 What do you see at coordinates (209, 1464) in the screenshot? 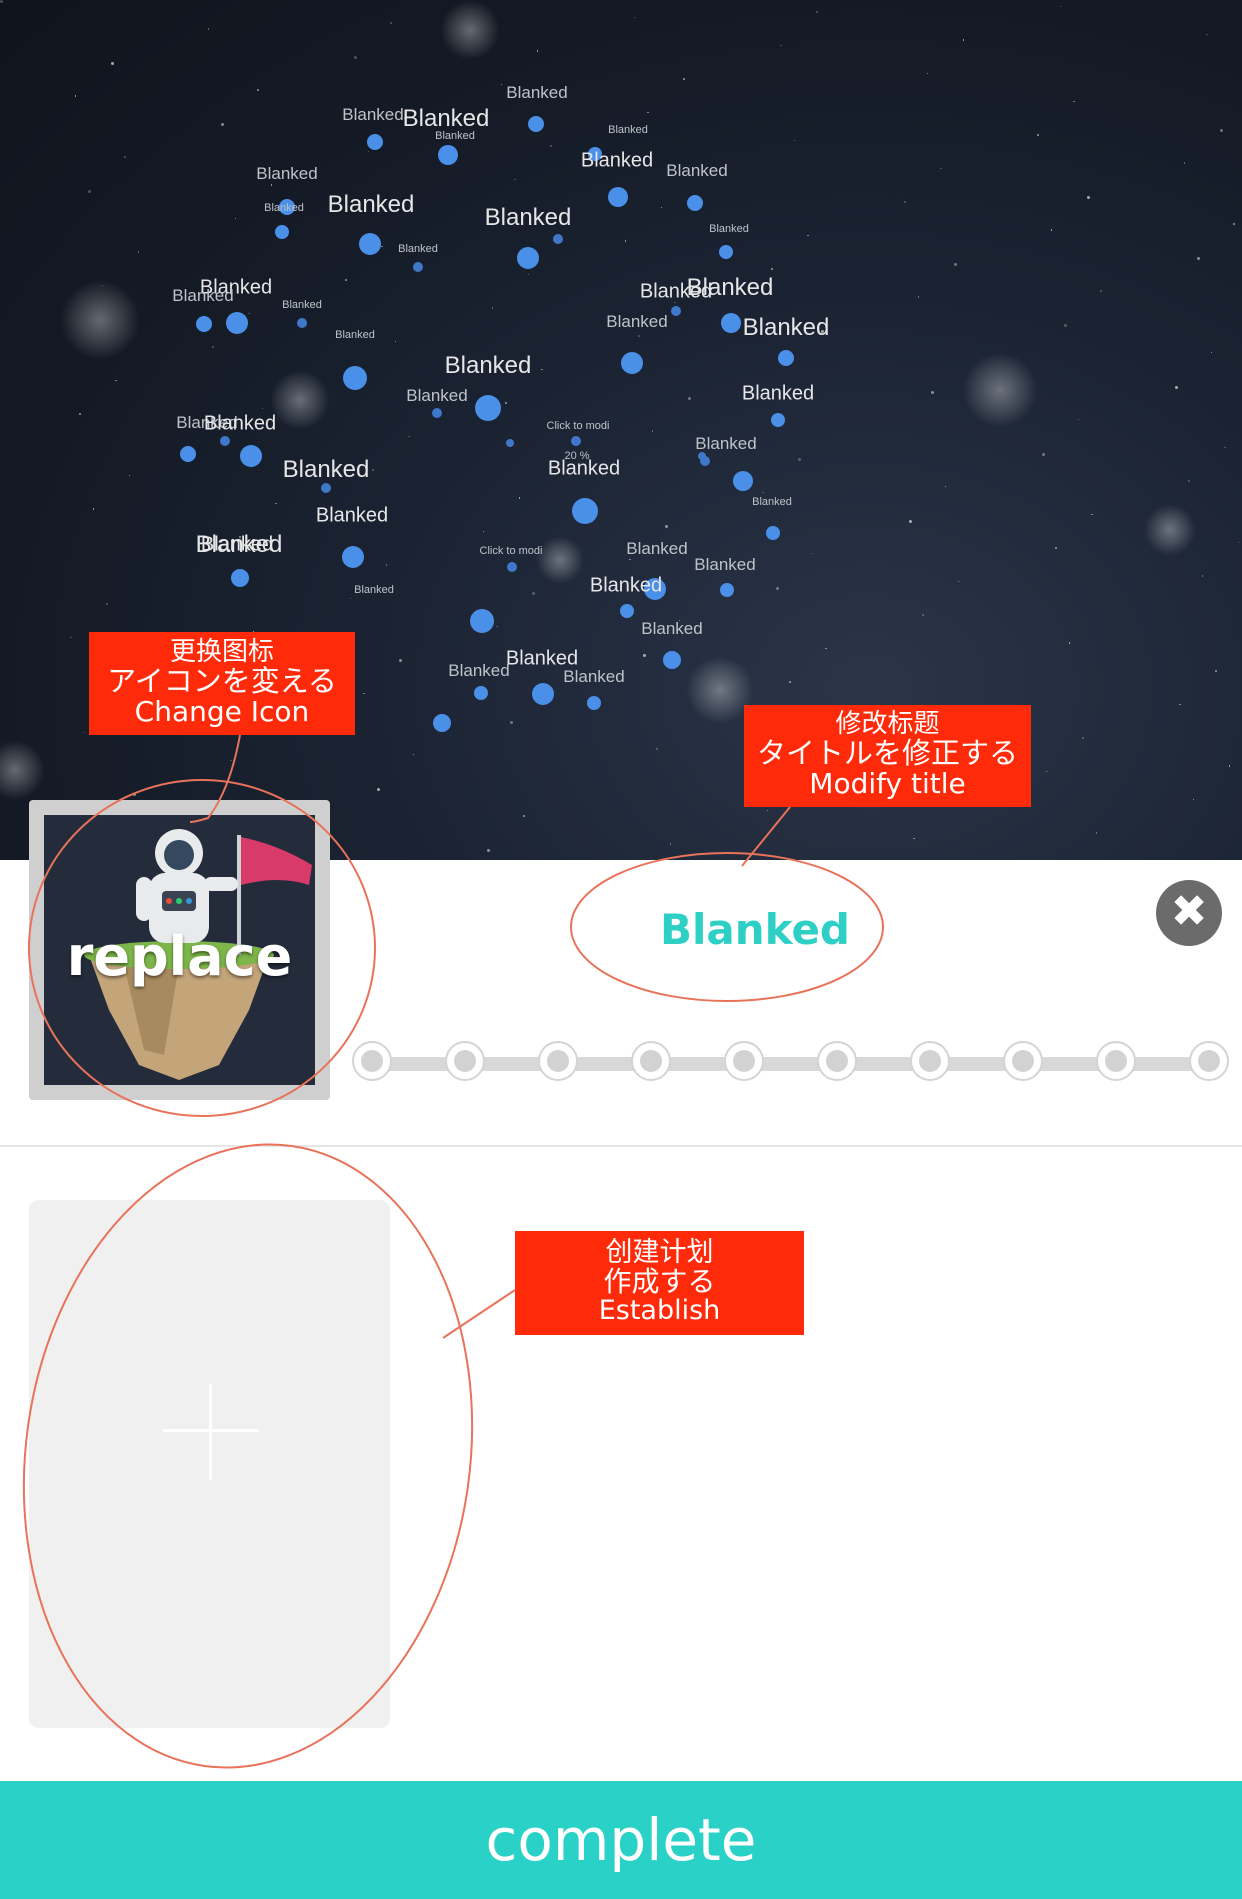
I see `add-plan-card` at bounding box center [209, 1464].